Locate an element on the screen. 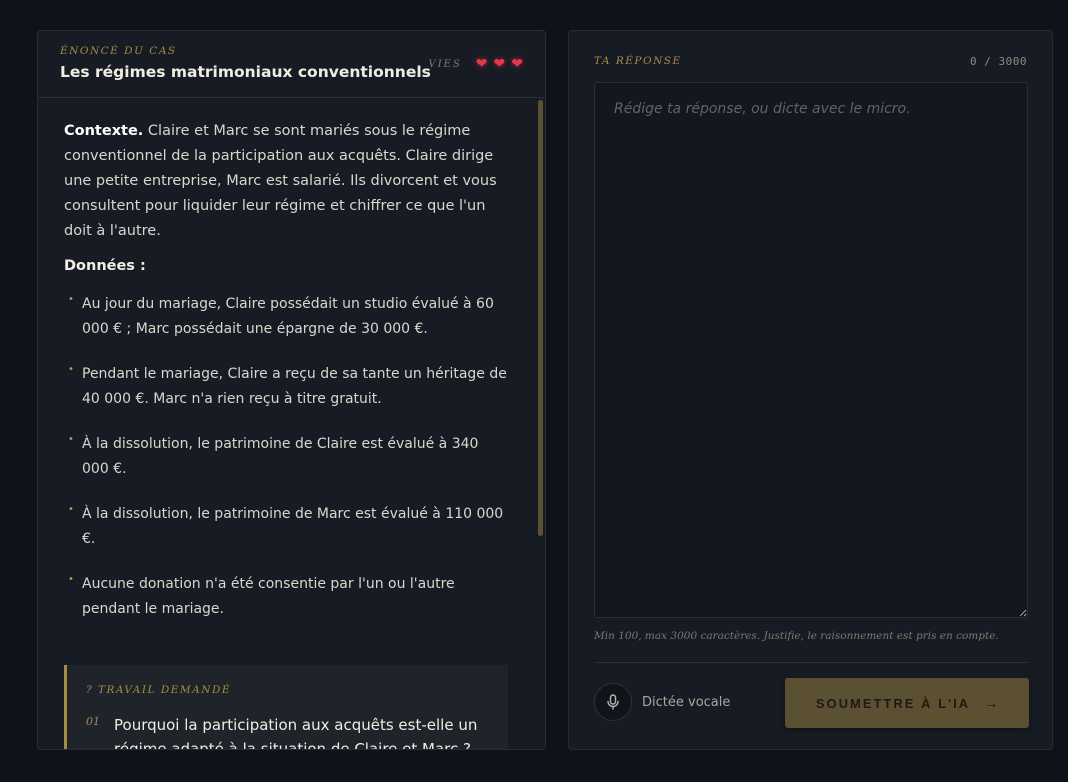 The image size is (1068, 782). submit-label: SOUMETTRE À L'IA is located at coordinates (893, 703).